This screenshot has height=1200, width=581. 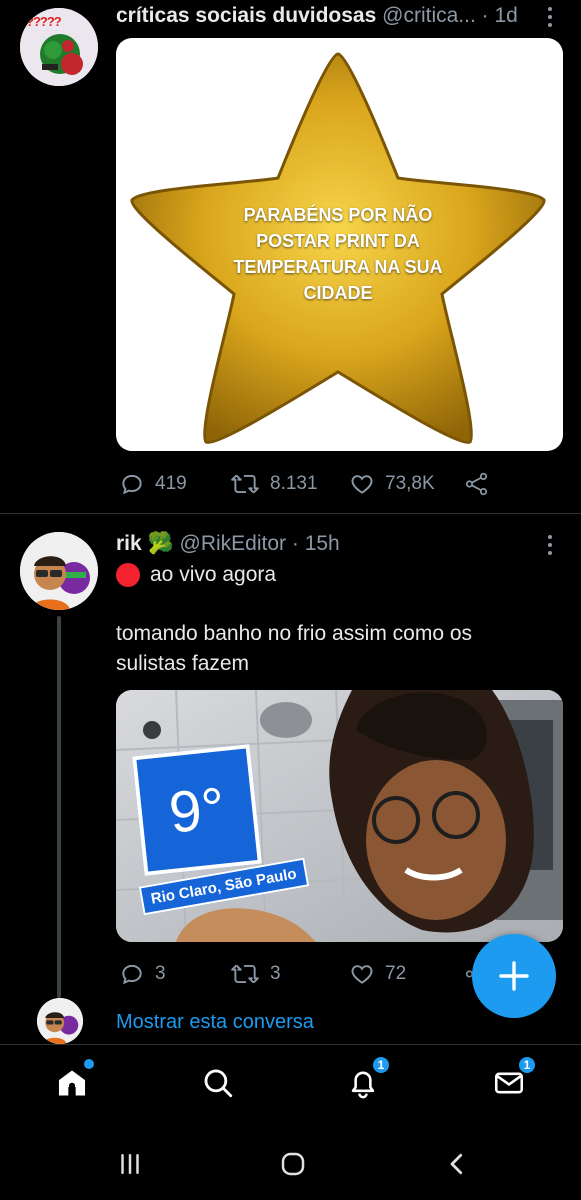 I want to click on tab-notifications: 1, so click(x=367, y=1079).